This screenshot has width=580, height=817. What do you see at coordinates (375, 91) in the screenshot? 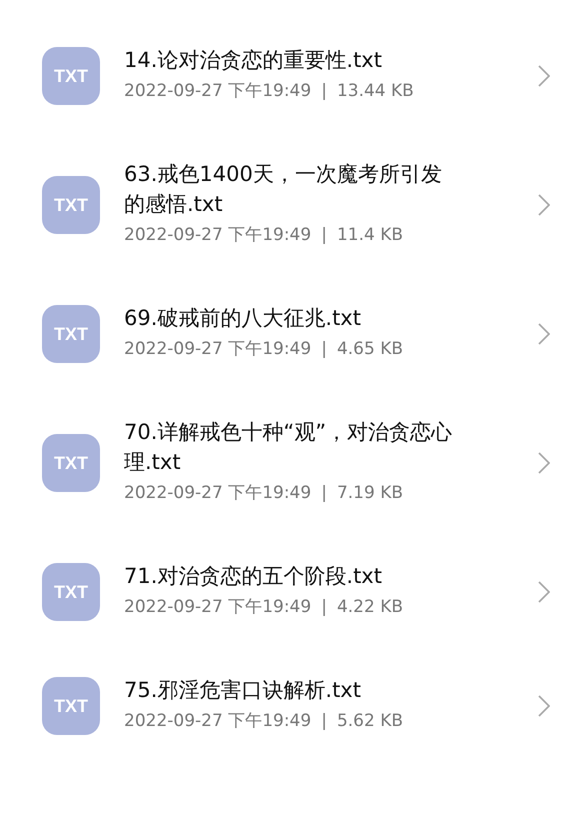
I see `file-size: 13.44 KB` at bounding box center [375, 91].